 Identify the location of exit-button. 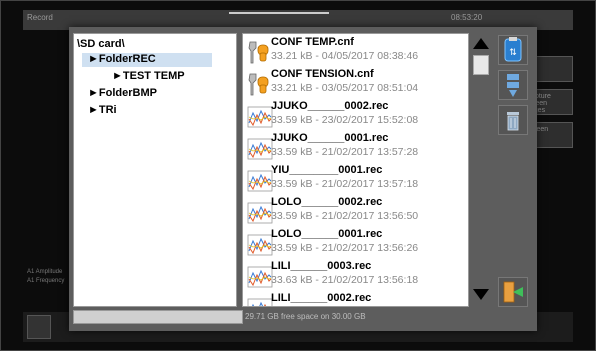
(513, 292).